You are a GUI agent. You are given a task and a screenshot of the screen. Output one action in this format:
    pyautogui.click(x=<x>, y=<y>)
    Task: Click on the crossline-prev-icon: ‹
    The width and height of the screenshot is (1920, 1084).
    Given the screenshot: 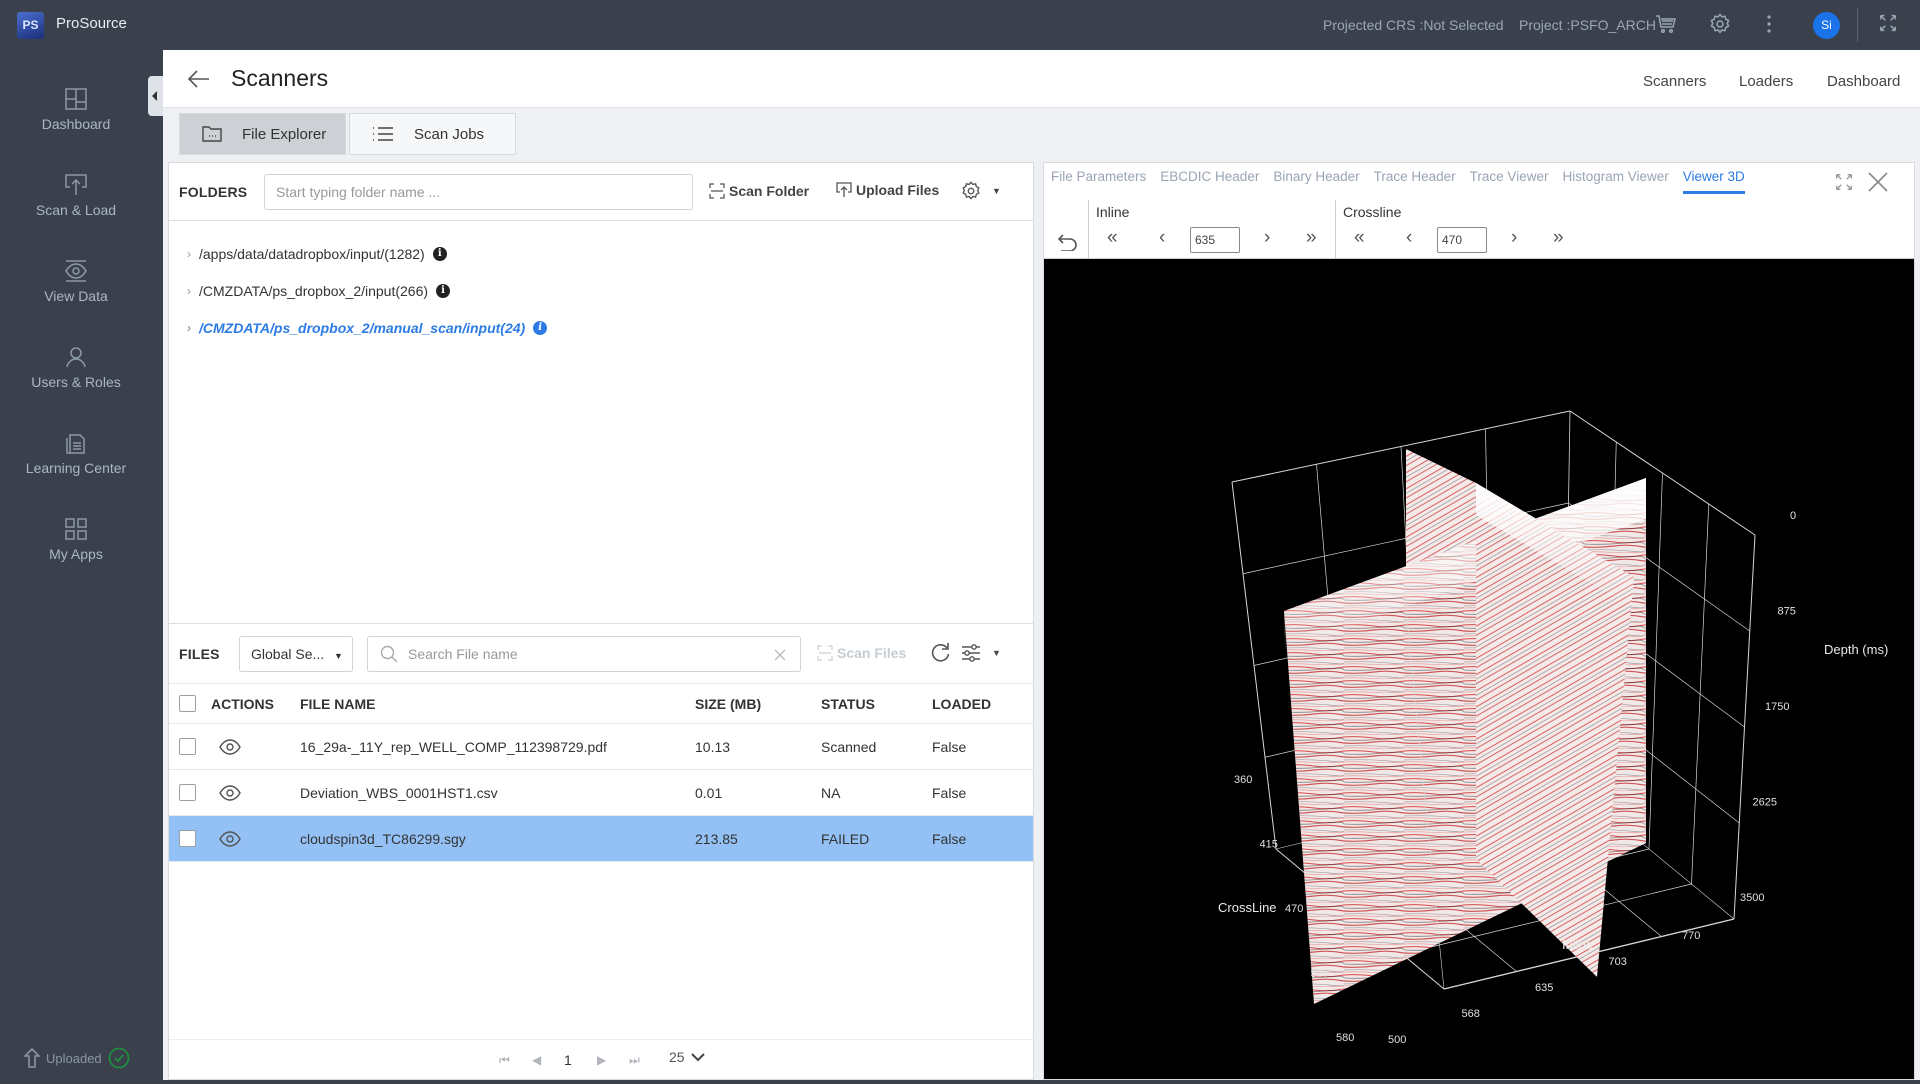 What is the action you would take?
    pyautogui.click(x=1409, y=238)
    